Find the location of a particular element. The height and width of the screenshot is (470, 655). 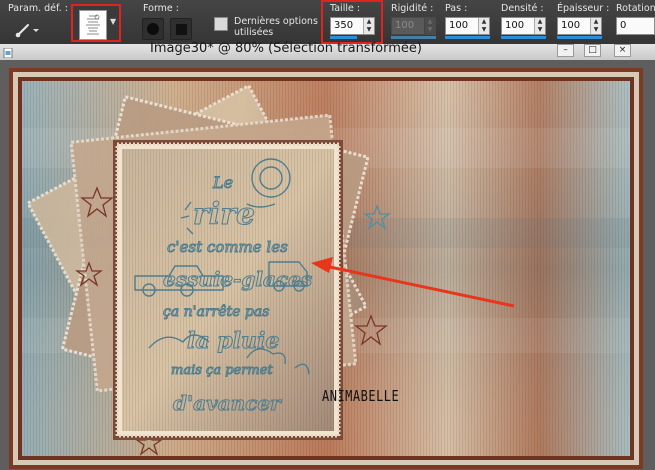

density-input: 100 ▲ ▼ is located at coordinates (523, 26).